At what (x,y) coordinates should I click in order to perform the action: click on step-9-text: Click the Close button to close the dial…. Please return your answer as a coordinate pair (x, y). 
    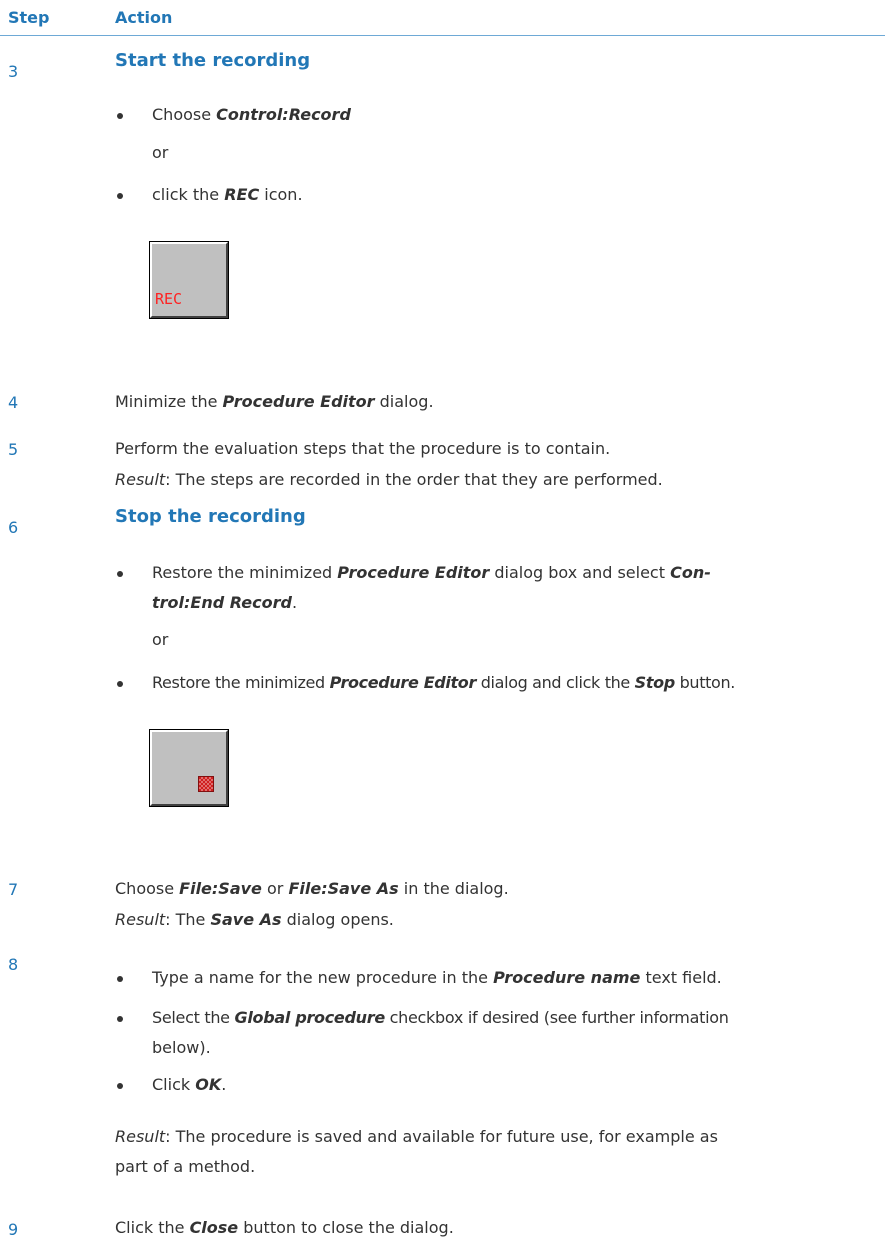
    Looking at the image, I should click on (284, 1227).